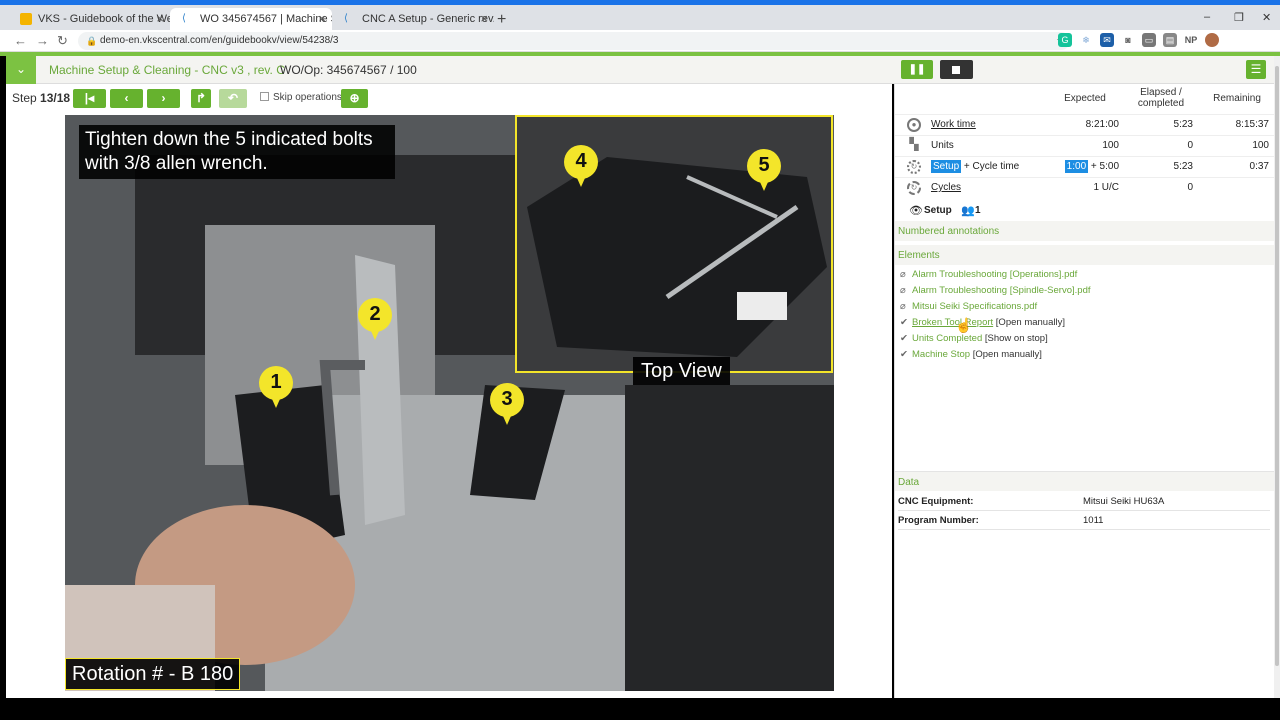  I want to click on np-extension: NP, so click(1191, 40).